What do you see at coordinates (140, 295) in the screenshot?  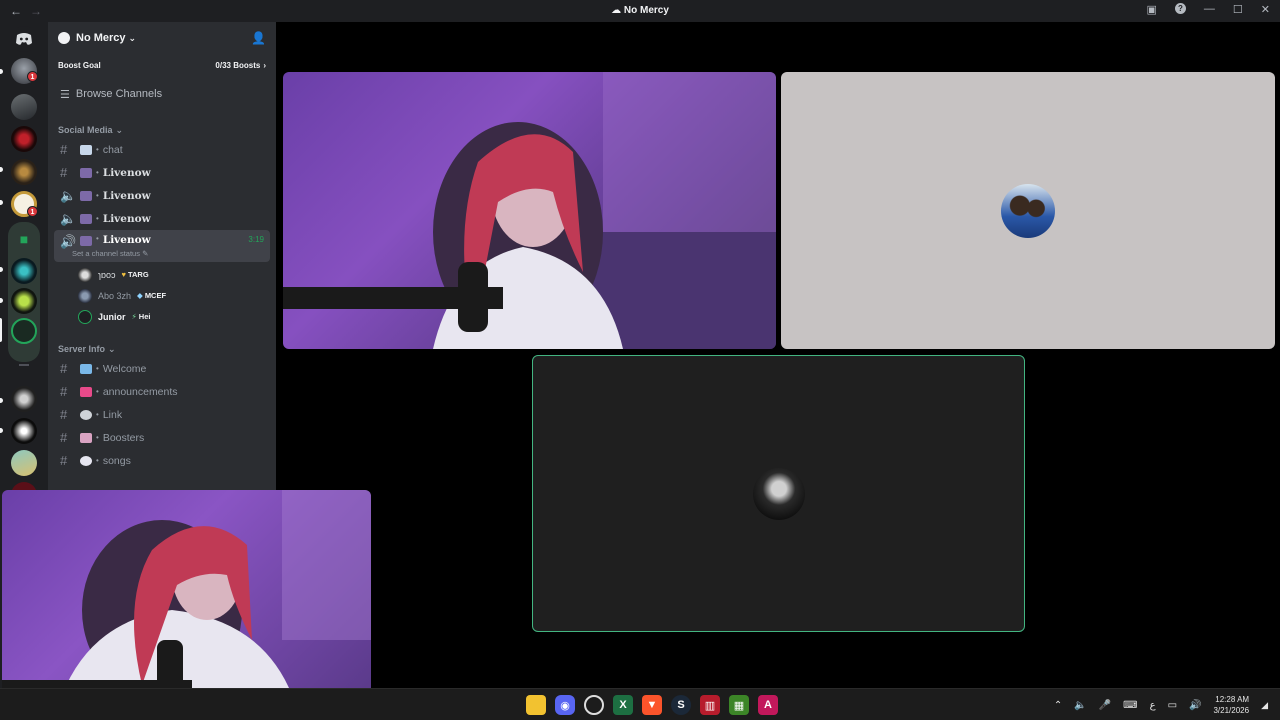 I see `diamond-icon: ◆` at bounding box center [140, 295].